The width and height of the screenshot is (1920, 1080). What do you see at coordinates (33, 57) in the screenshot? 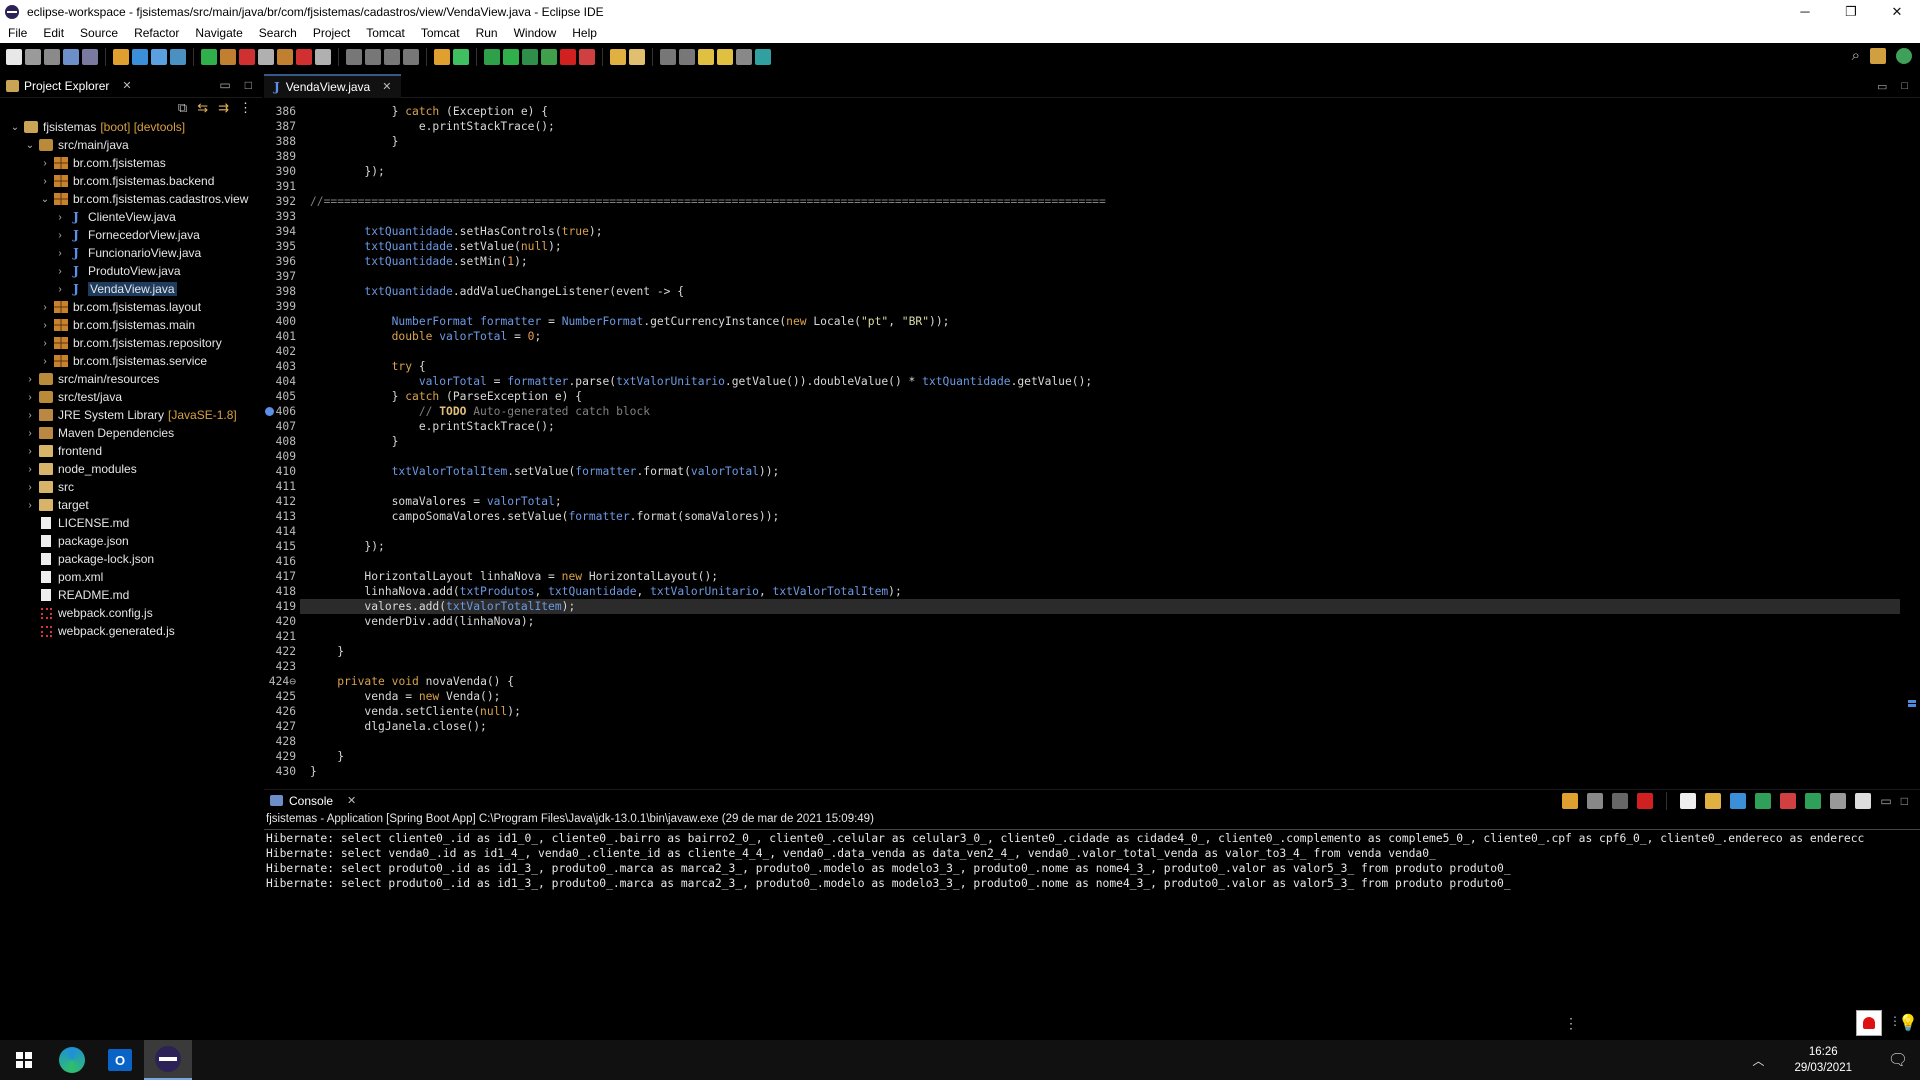
I see `save-icon` at bounding box center [33, 57].